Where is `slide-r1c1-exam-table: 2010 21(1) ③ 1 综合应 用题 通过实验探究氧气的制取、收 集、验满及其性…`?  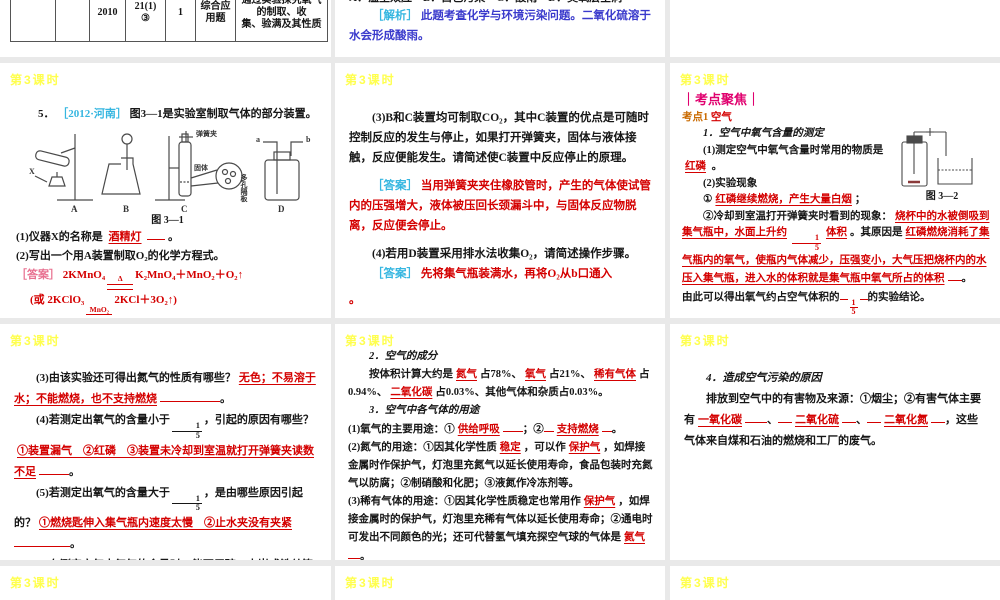 slide-r1c1-exam-table: 2010 21(1) ③ 1 综合应 用题 通过实验探究氧气的制取、收 集、验满及其性… is located at coordinates (165, 28).